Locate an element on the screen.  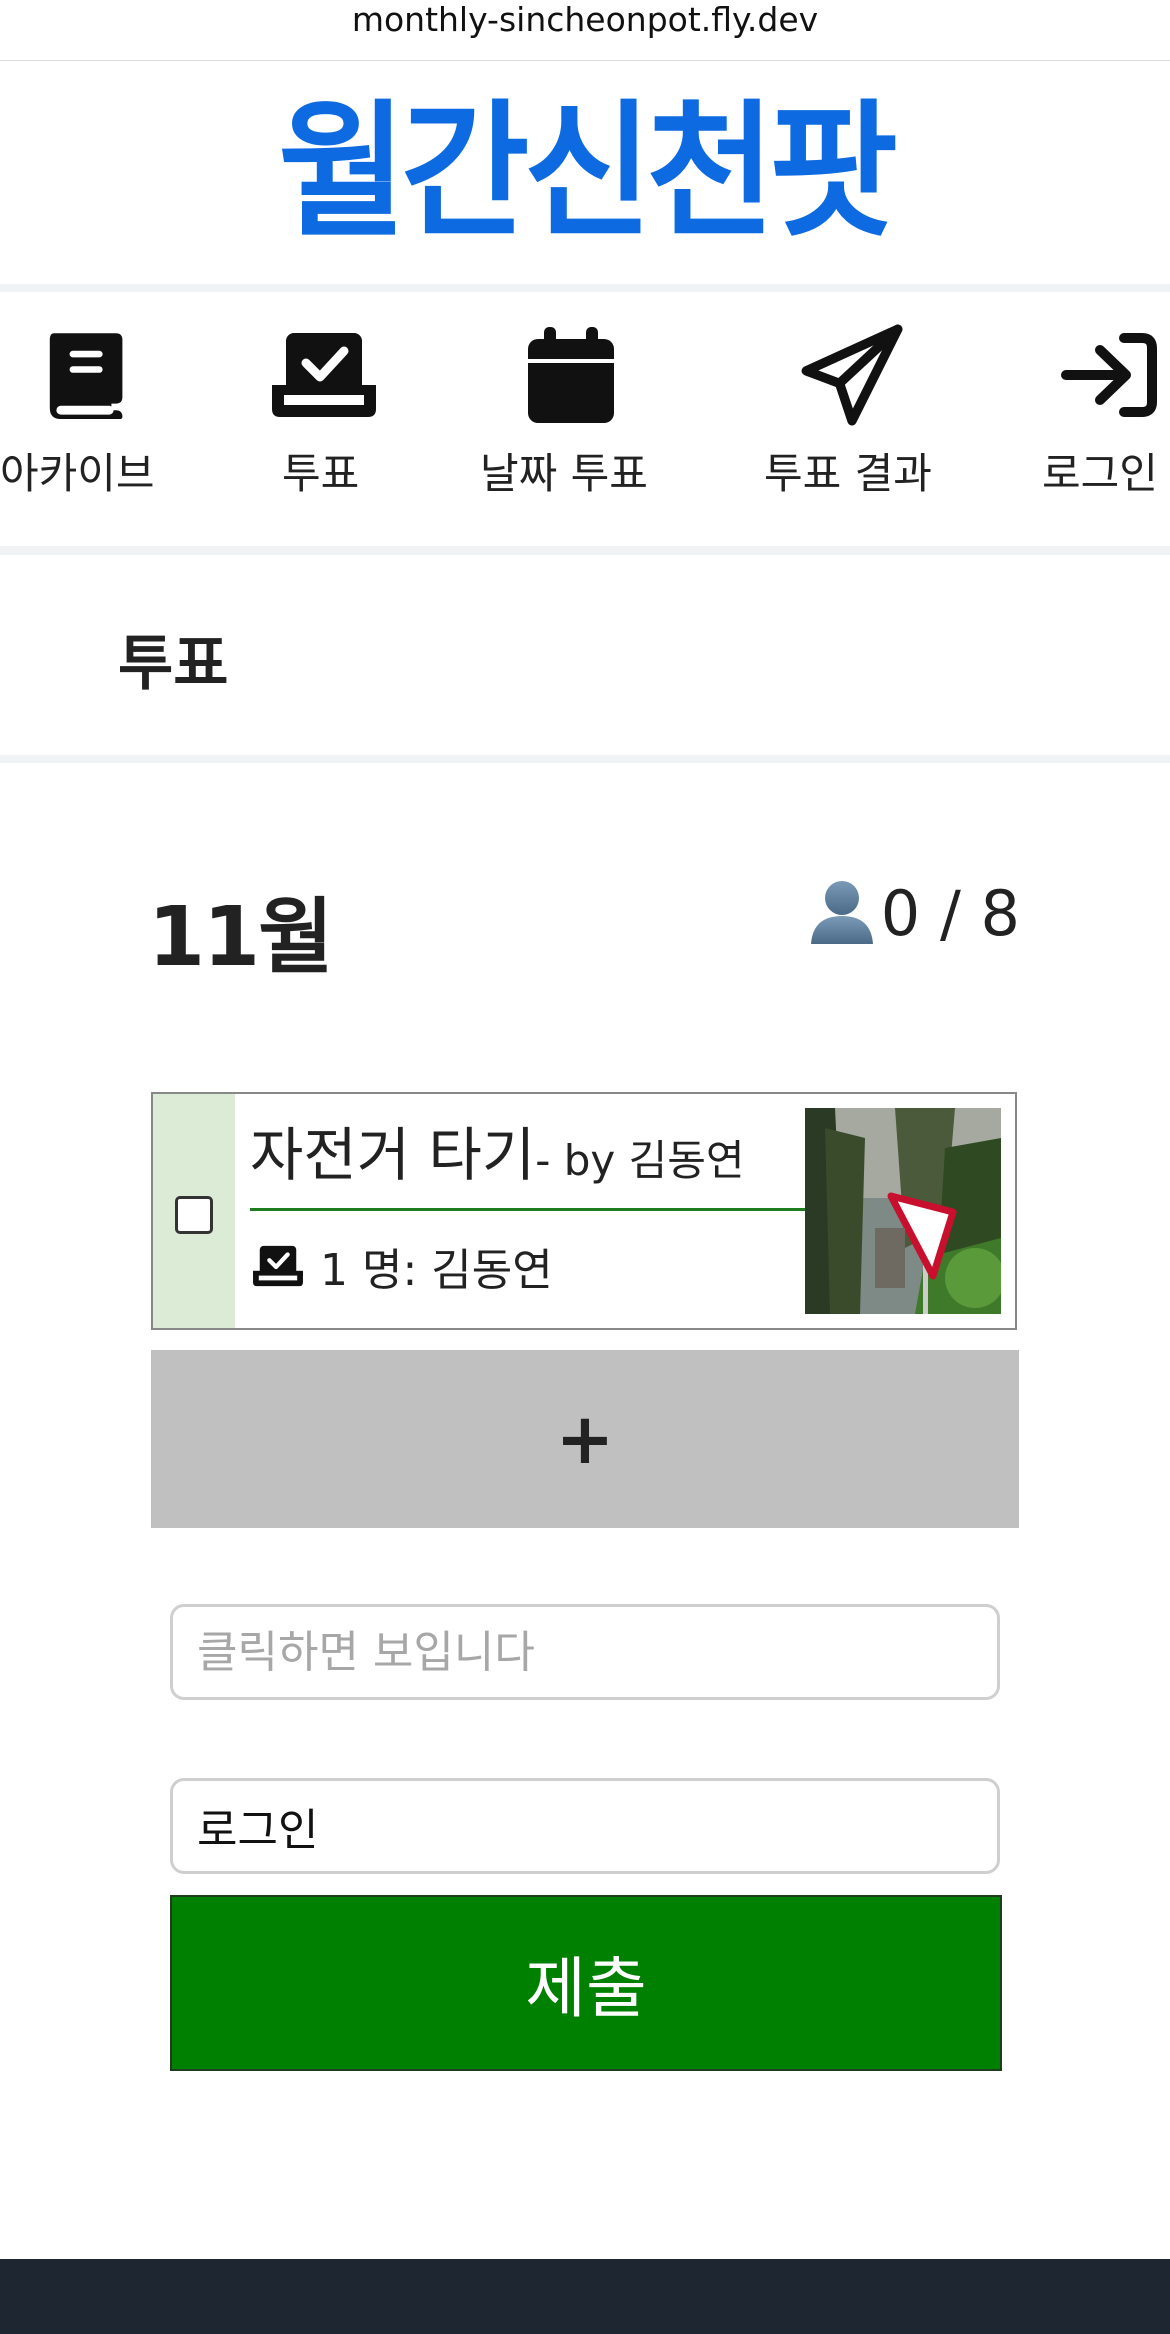
option-author: - by 김동연 is located at coordinates (640, 1160).